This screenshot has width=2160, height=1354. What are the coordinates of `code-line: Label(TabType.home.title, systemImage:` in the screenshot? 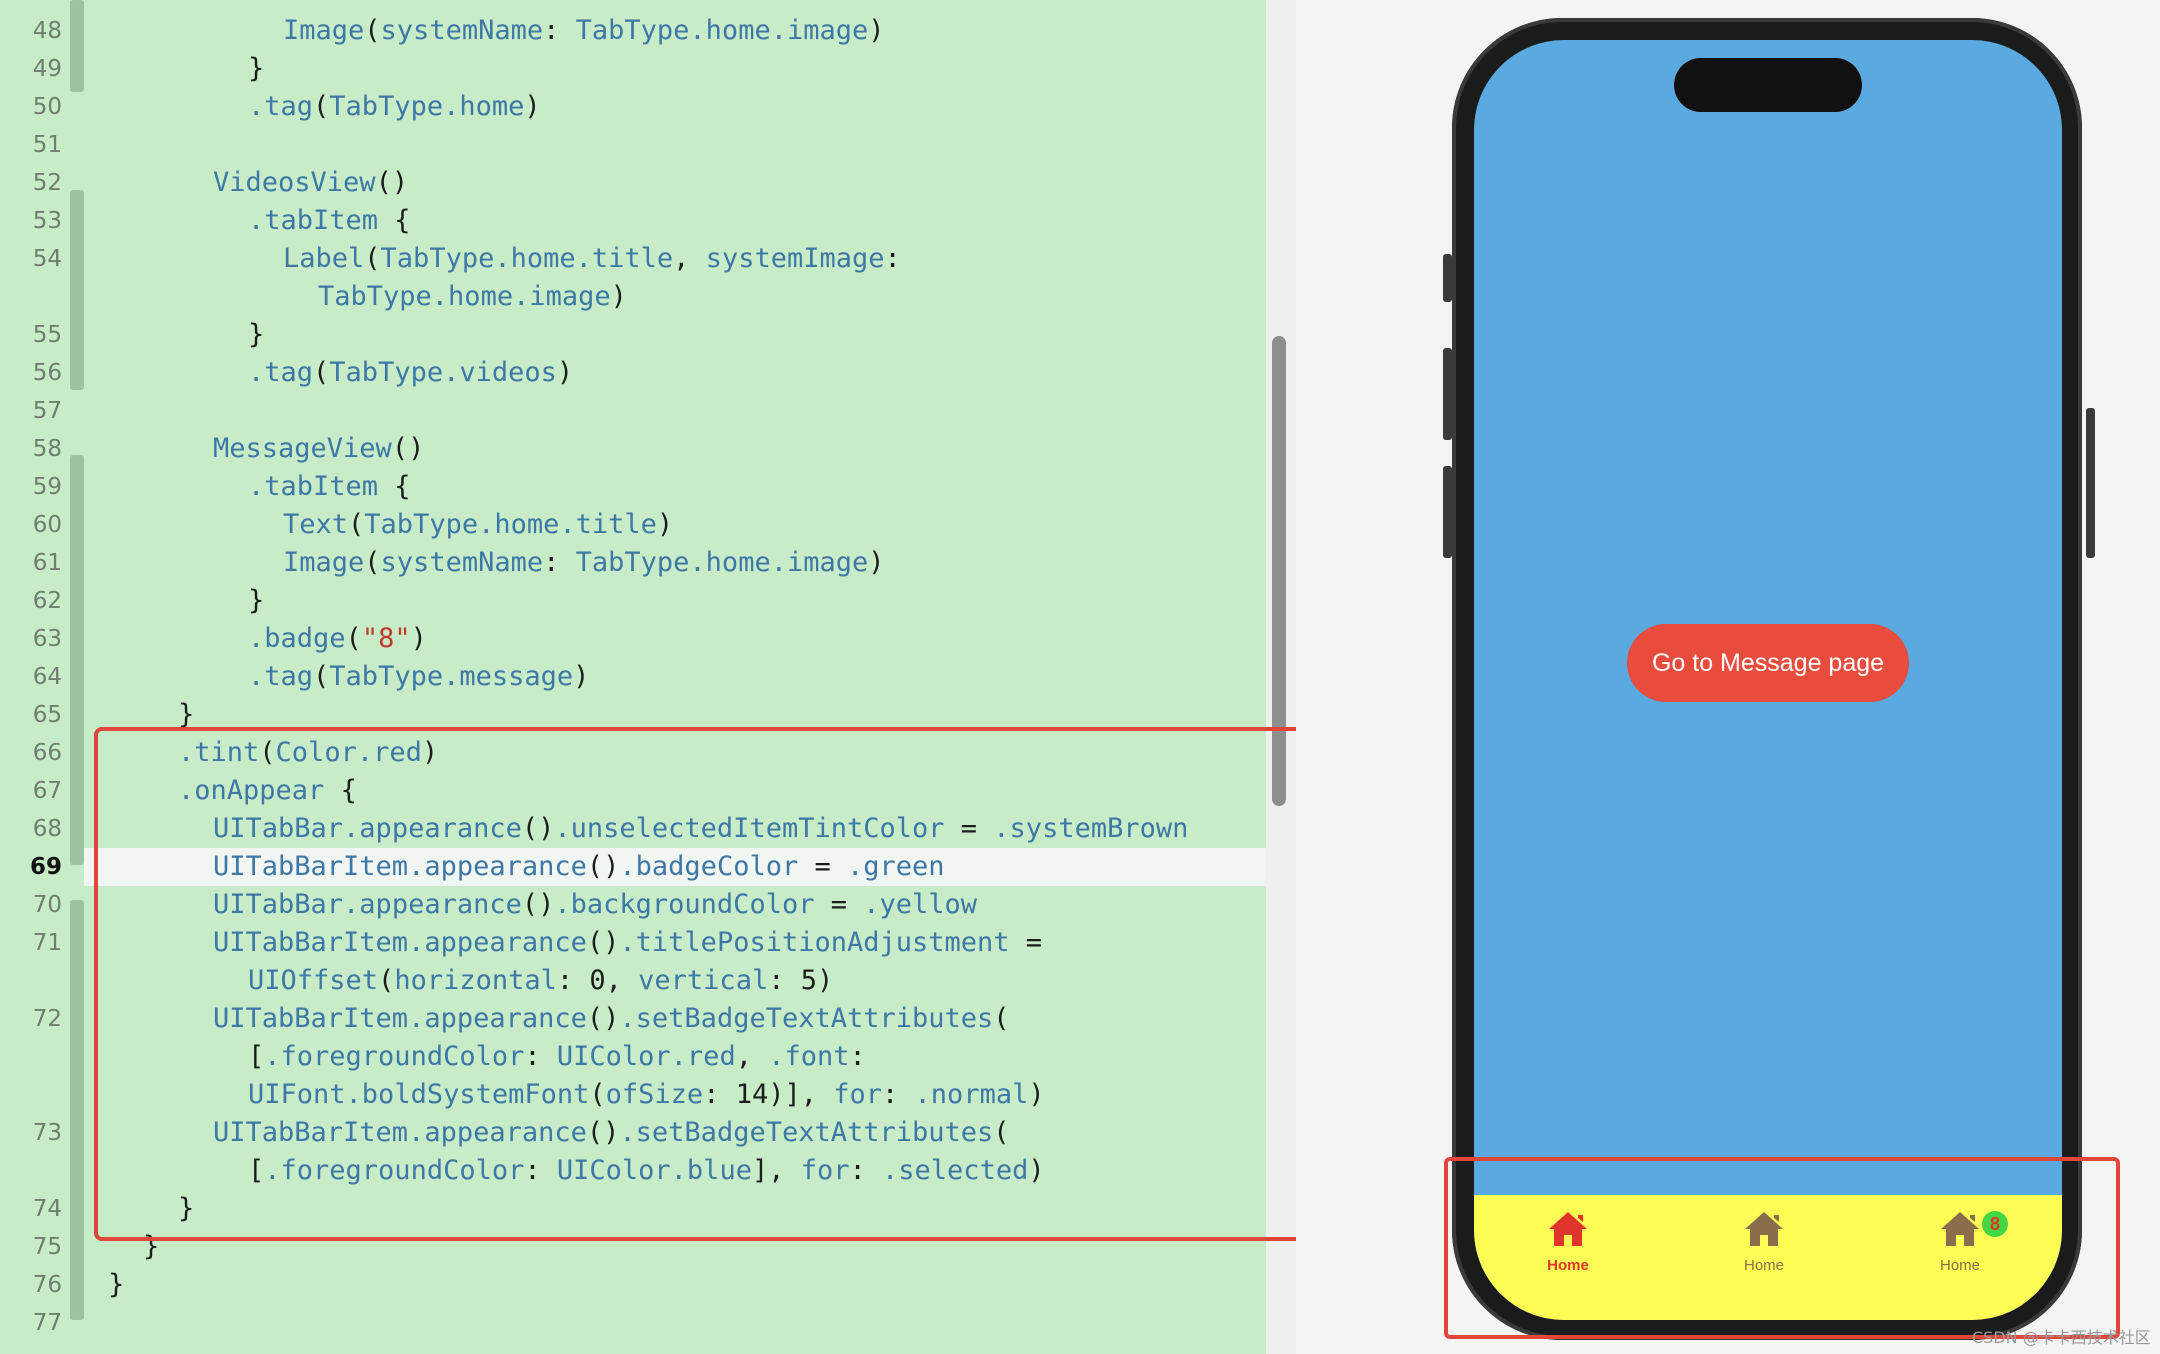 It's located at (592, 259).